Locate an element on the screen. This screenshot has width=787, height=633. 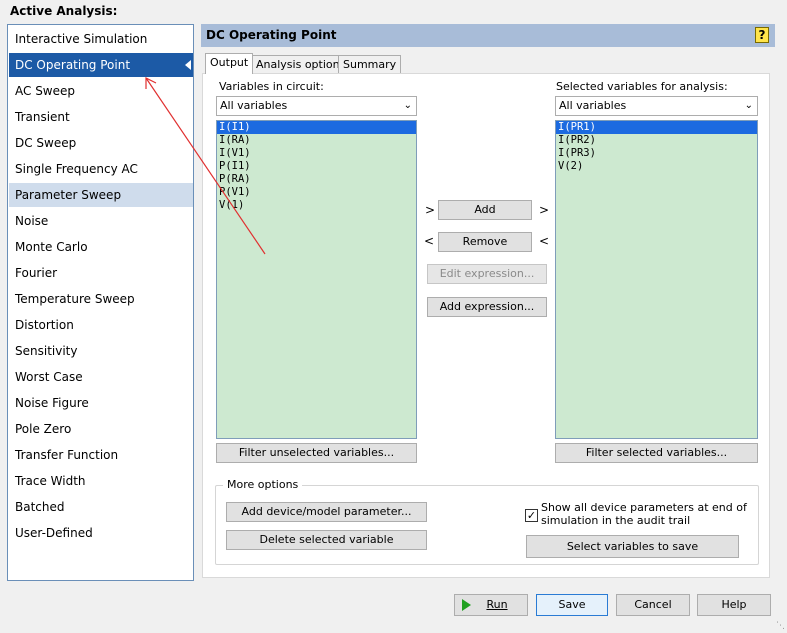
analysis-item-sensitivity: Sensitivity is located at coordinates (101, 351).